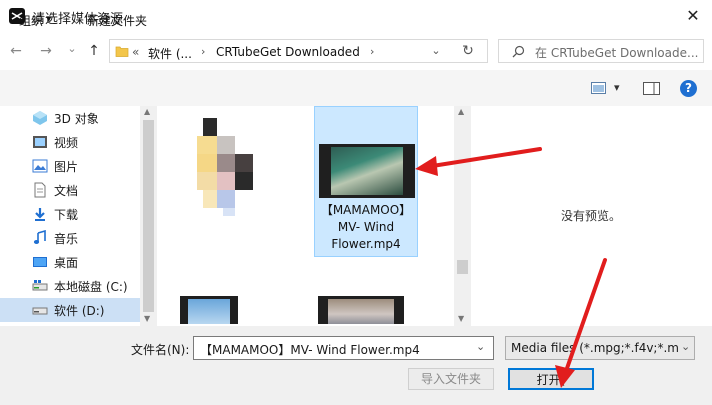  What do you see at coordinates (478, 161) in the screenshot?
I see `annotation-arrow-to-file` at bounding box center [478, 161].